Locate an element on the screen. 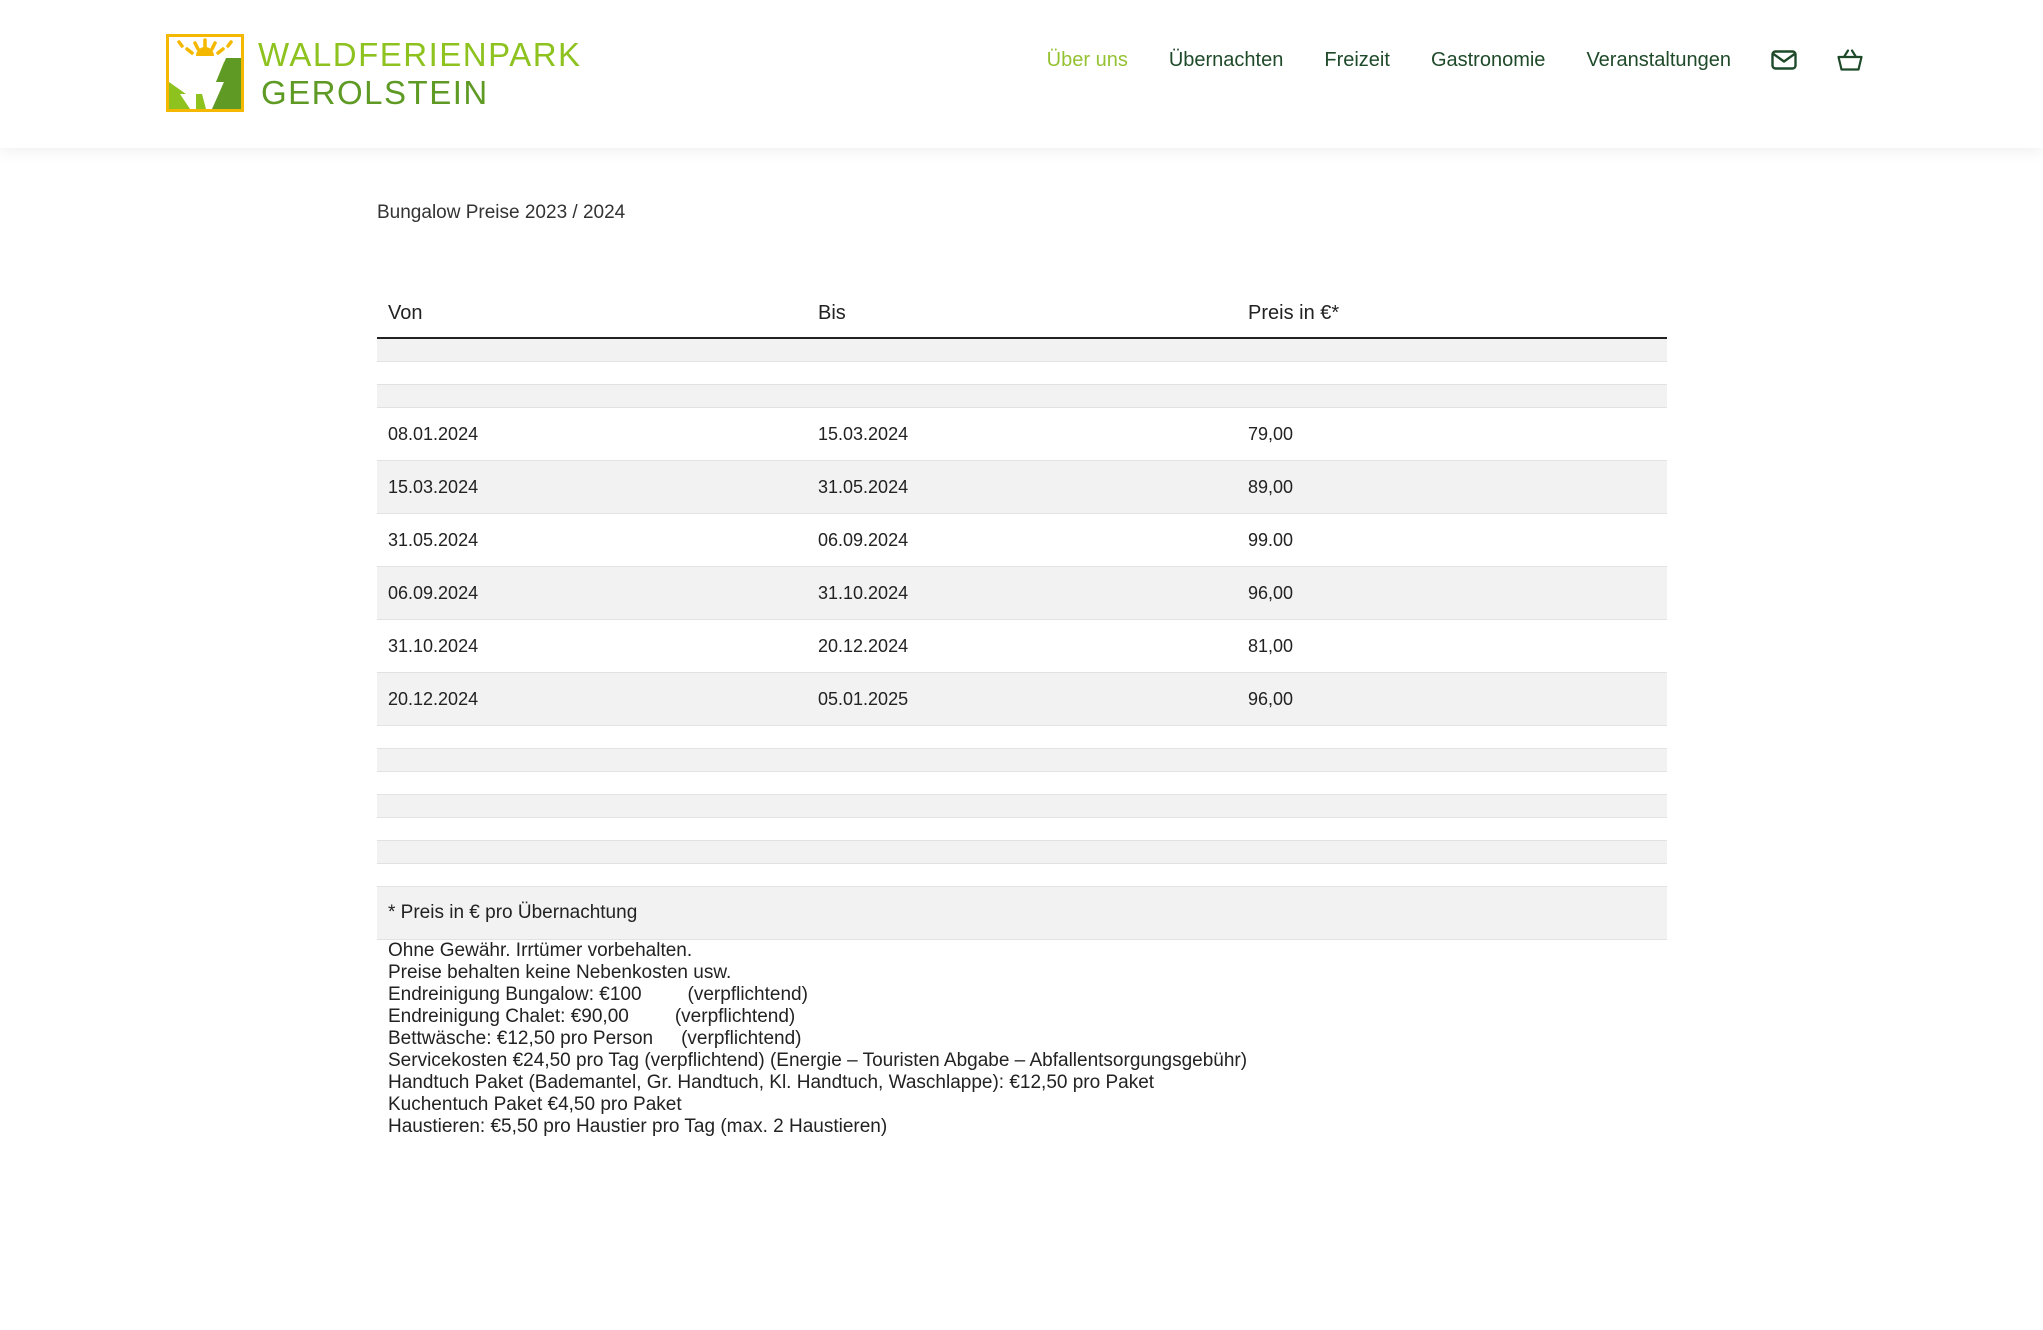  table-row: 08.01.2024 15.03.2024 79,00 is located at coordinates (1022, 434).